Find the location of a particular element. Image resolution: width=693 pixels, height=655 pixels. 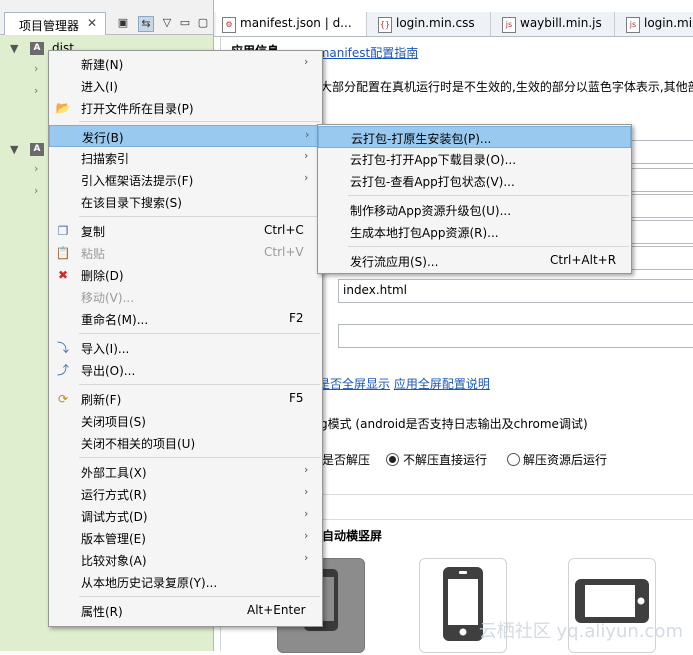

tab-waybill-js: js waybill.min.js is located at coordinates (555, 24).